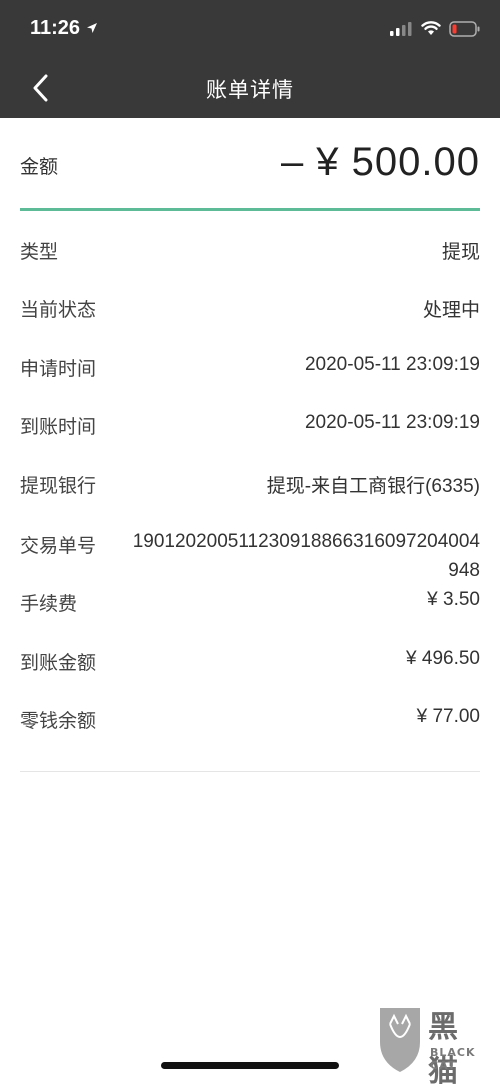 The height and width of the screenshot is (1090, 500). What do you see at coordinates (250, 29) in the screenshot?
I see `status-bar: 11:26` at bounding box center [250, 29].